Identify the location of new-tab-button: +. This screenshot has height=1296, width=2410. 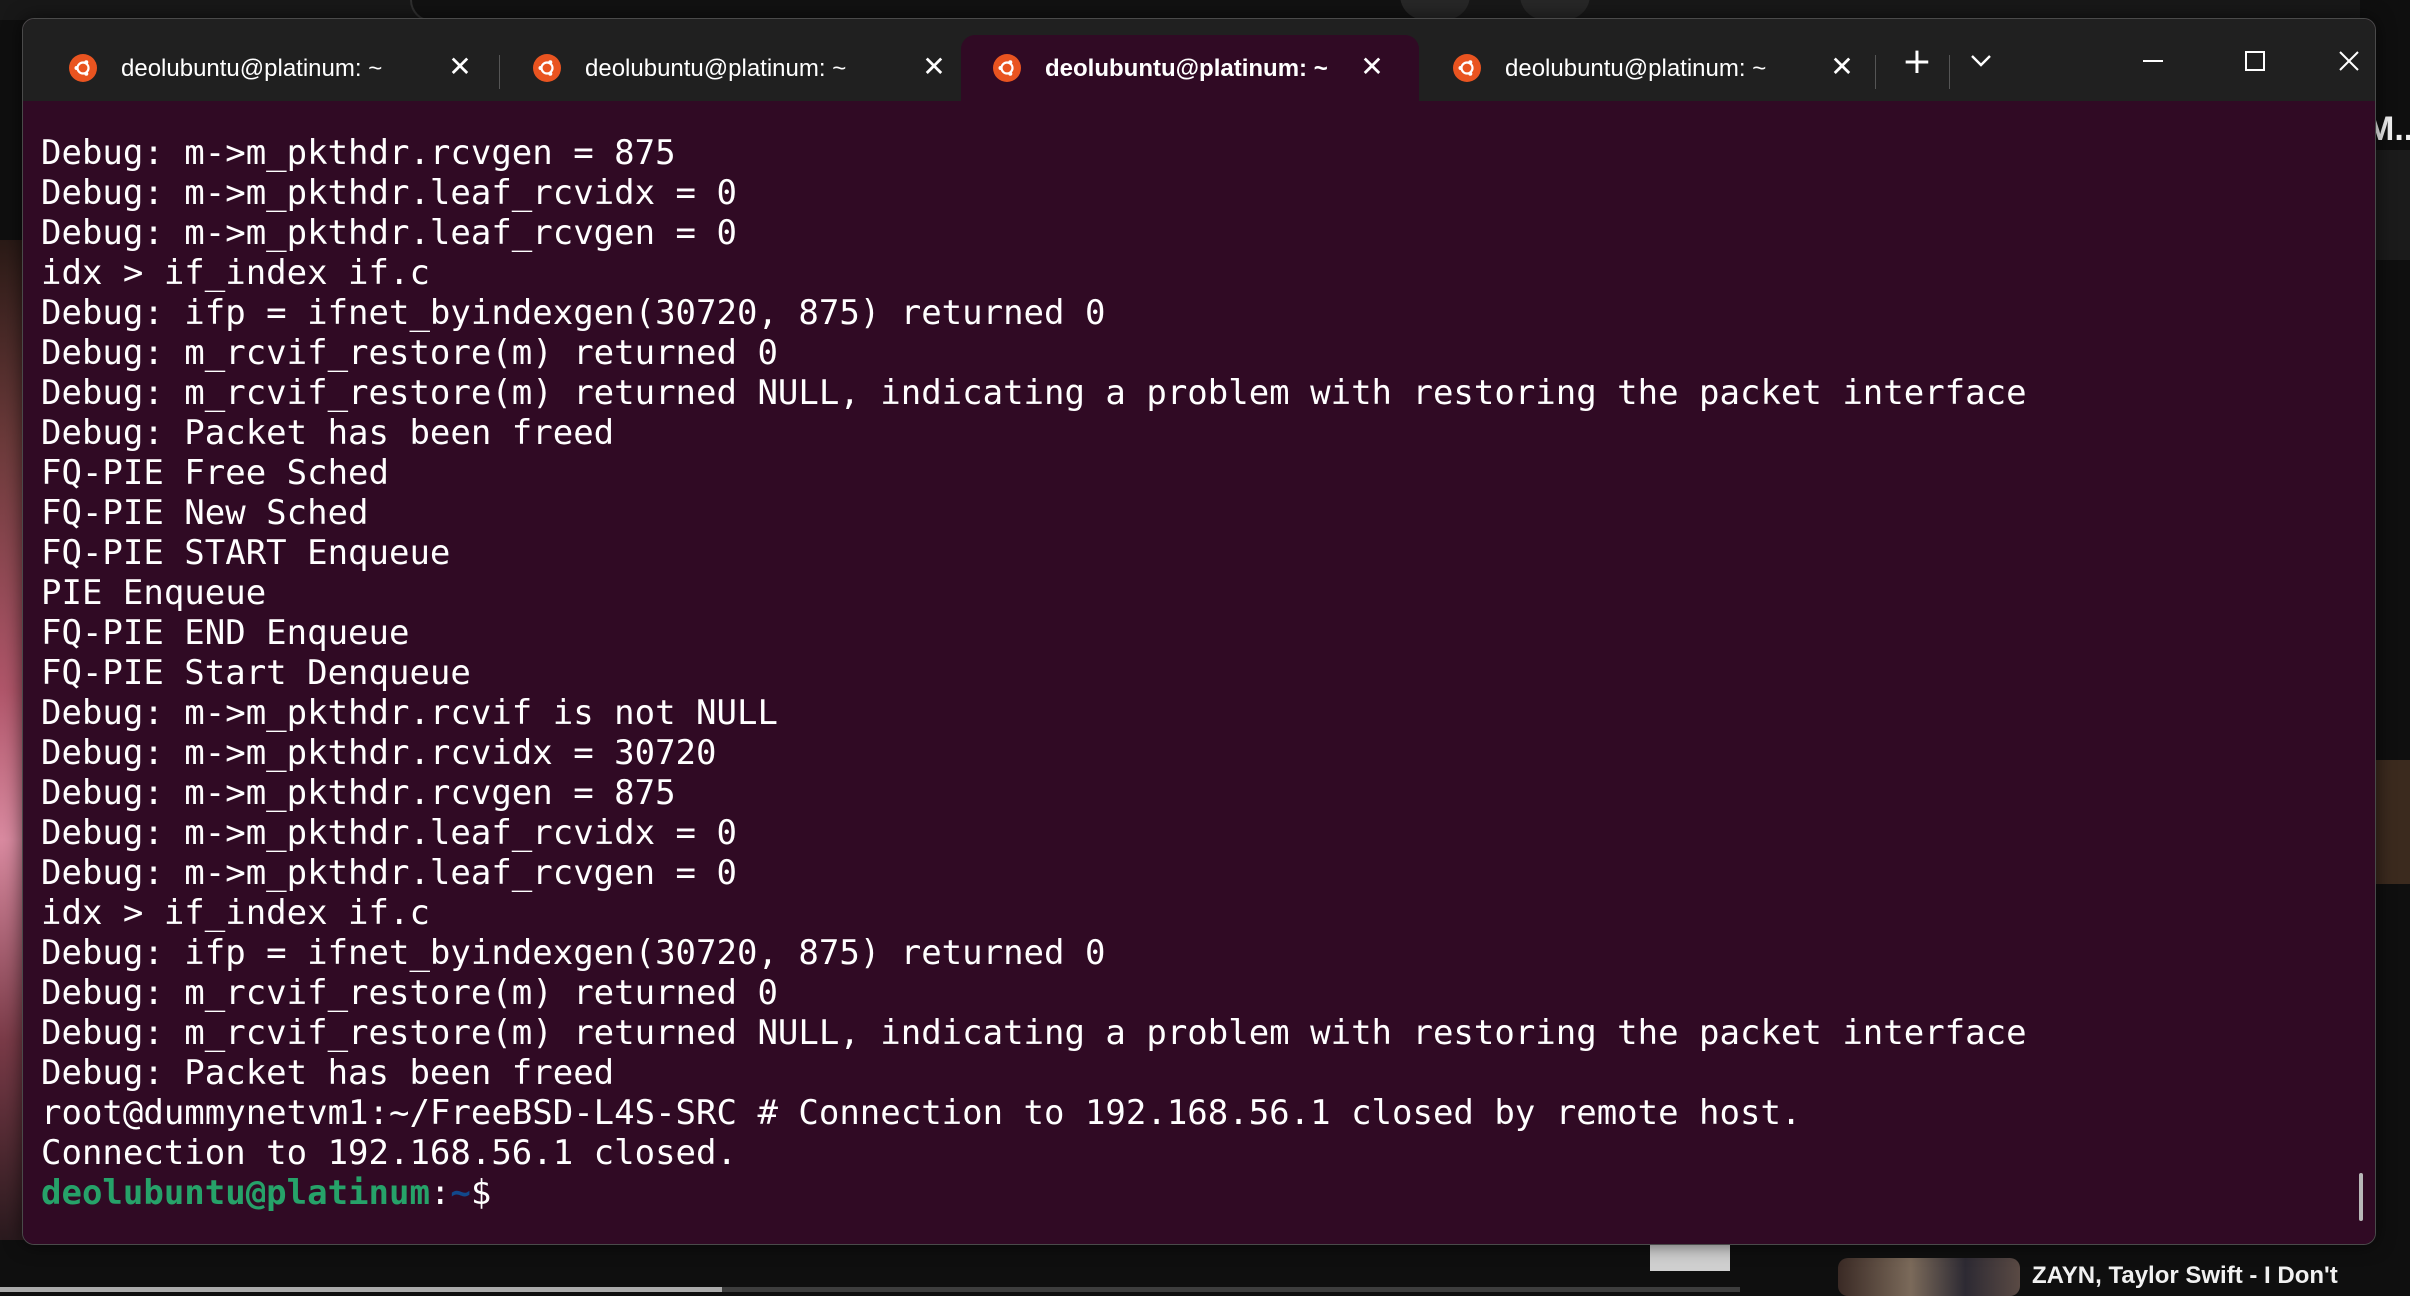
(1917, 61).